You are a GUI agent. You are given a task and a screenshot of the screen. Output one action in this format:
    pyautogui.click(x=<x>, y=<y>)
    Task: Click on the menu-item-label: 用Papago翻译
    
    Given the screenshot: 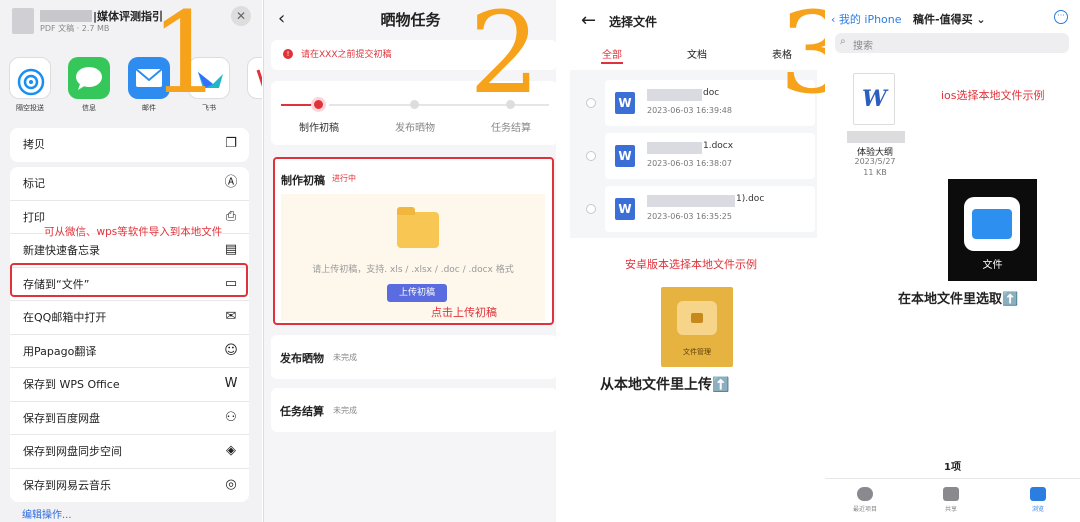 What is the action you would take?
    pyautogui.click(x=60, y=351)
    